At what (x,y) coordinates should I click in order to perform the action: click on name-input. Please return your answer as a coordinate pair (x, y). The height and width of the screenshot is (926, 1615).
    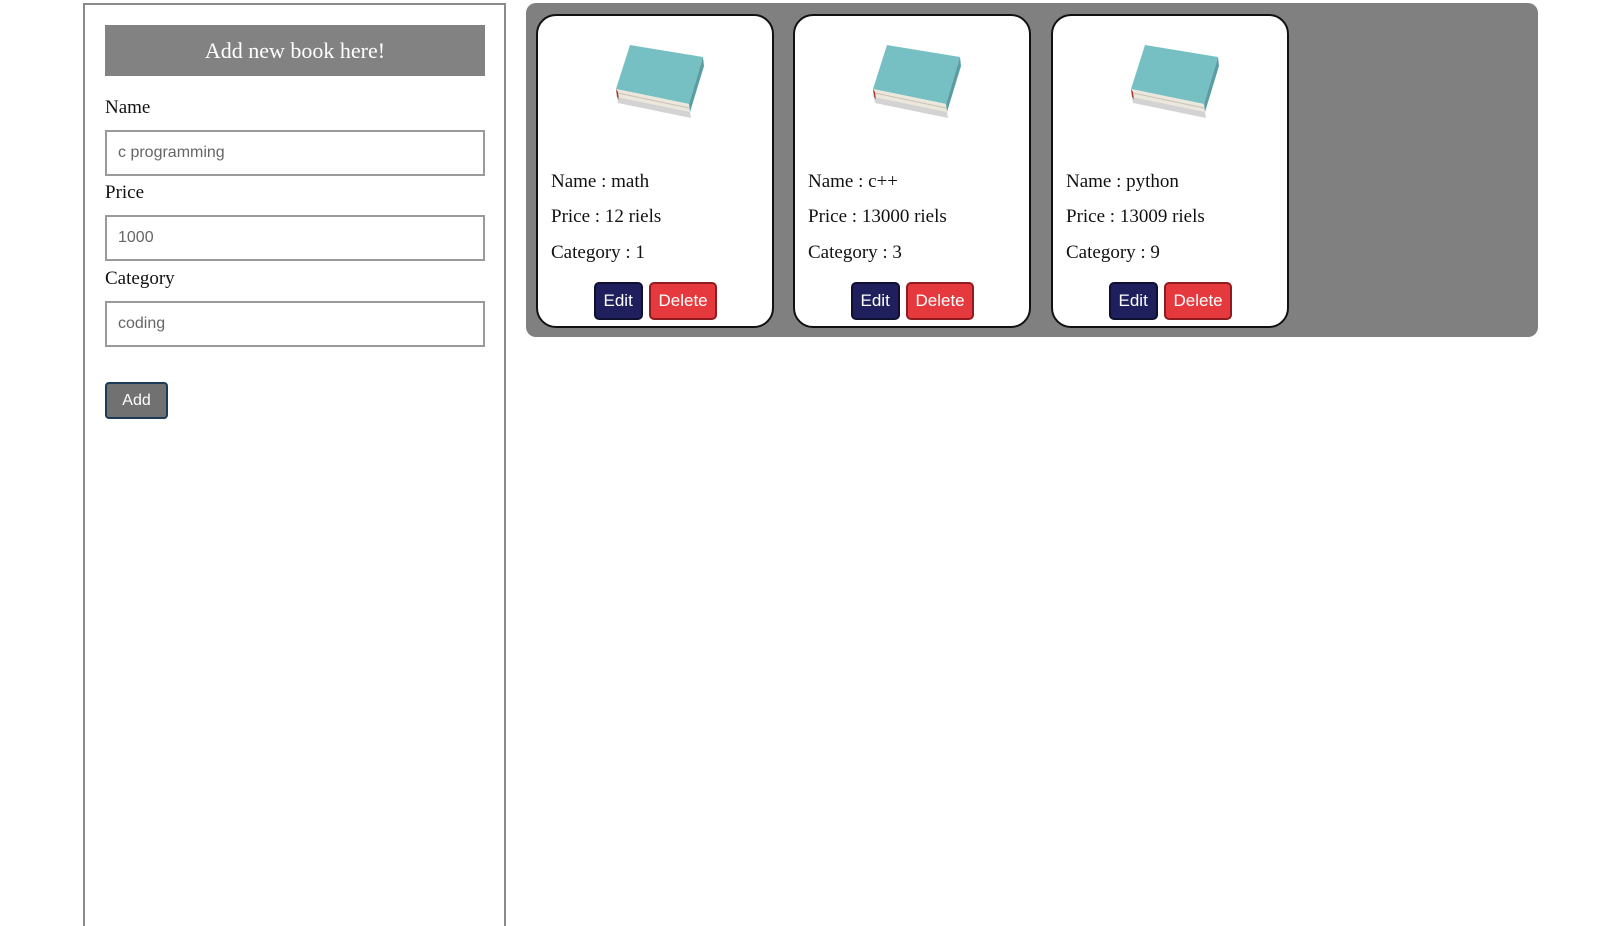
    Looking at the image, I should click on (295, 153).